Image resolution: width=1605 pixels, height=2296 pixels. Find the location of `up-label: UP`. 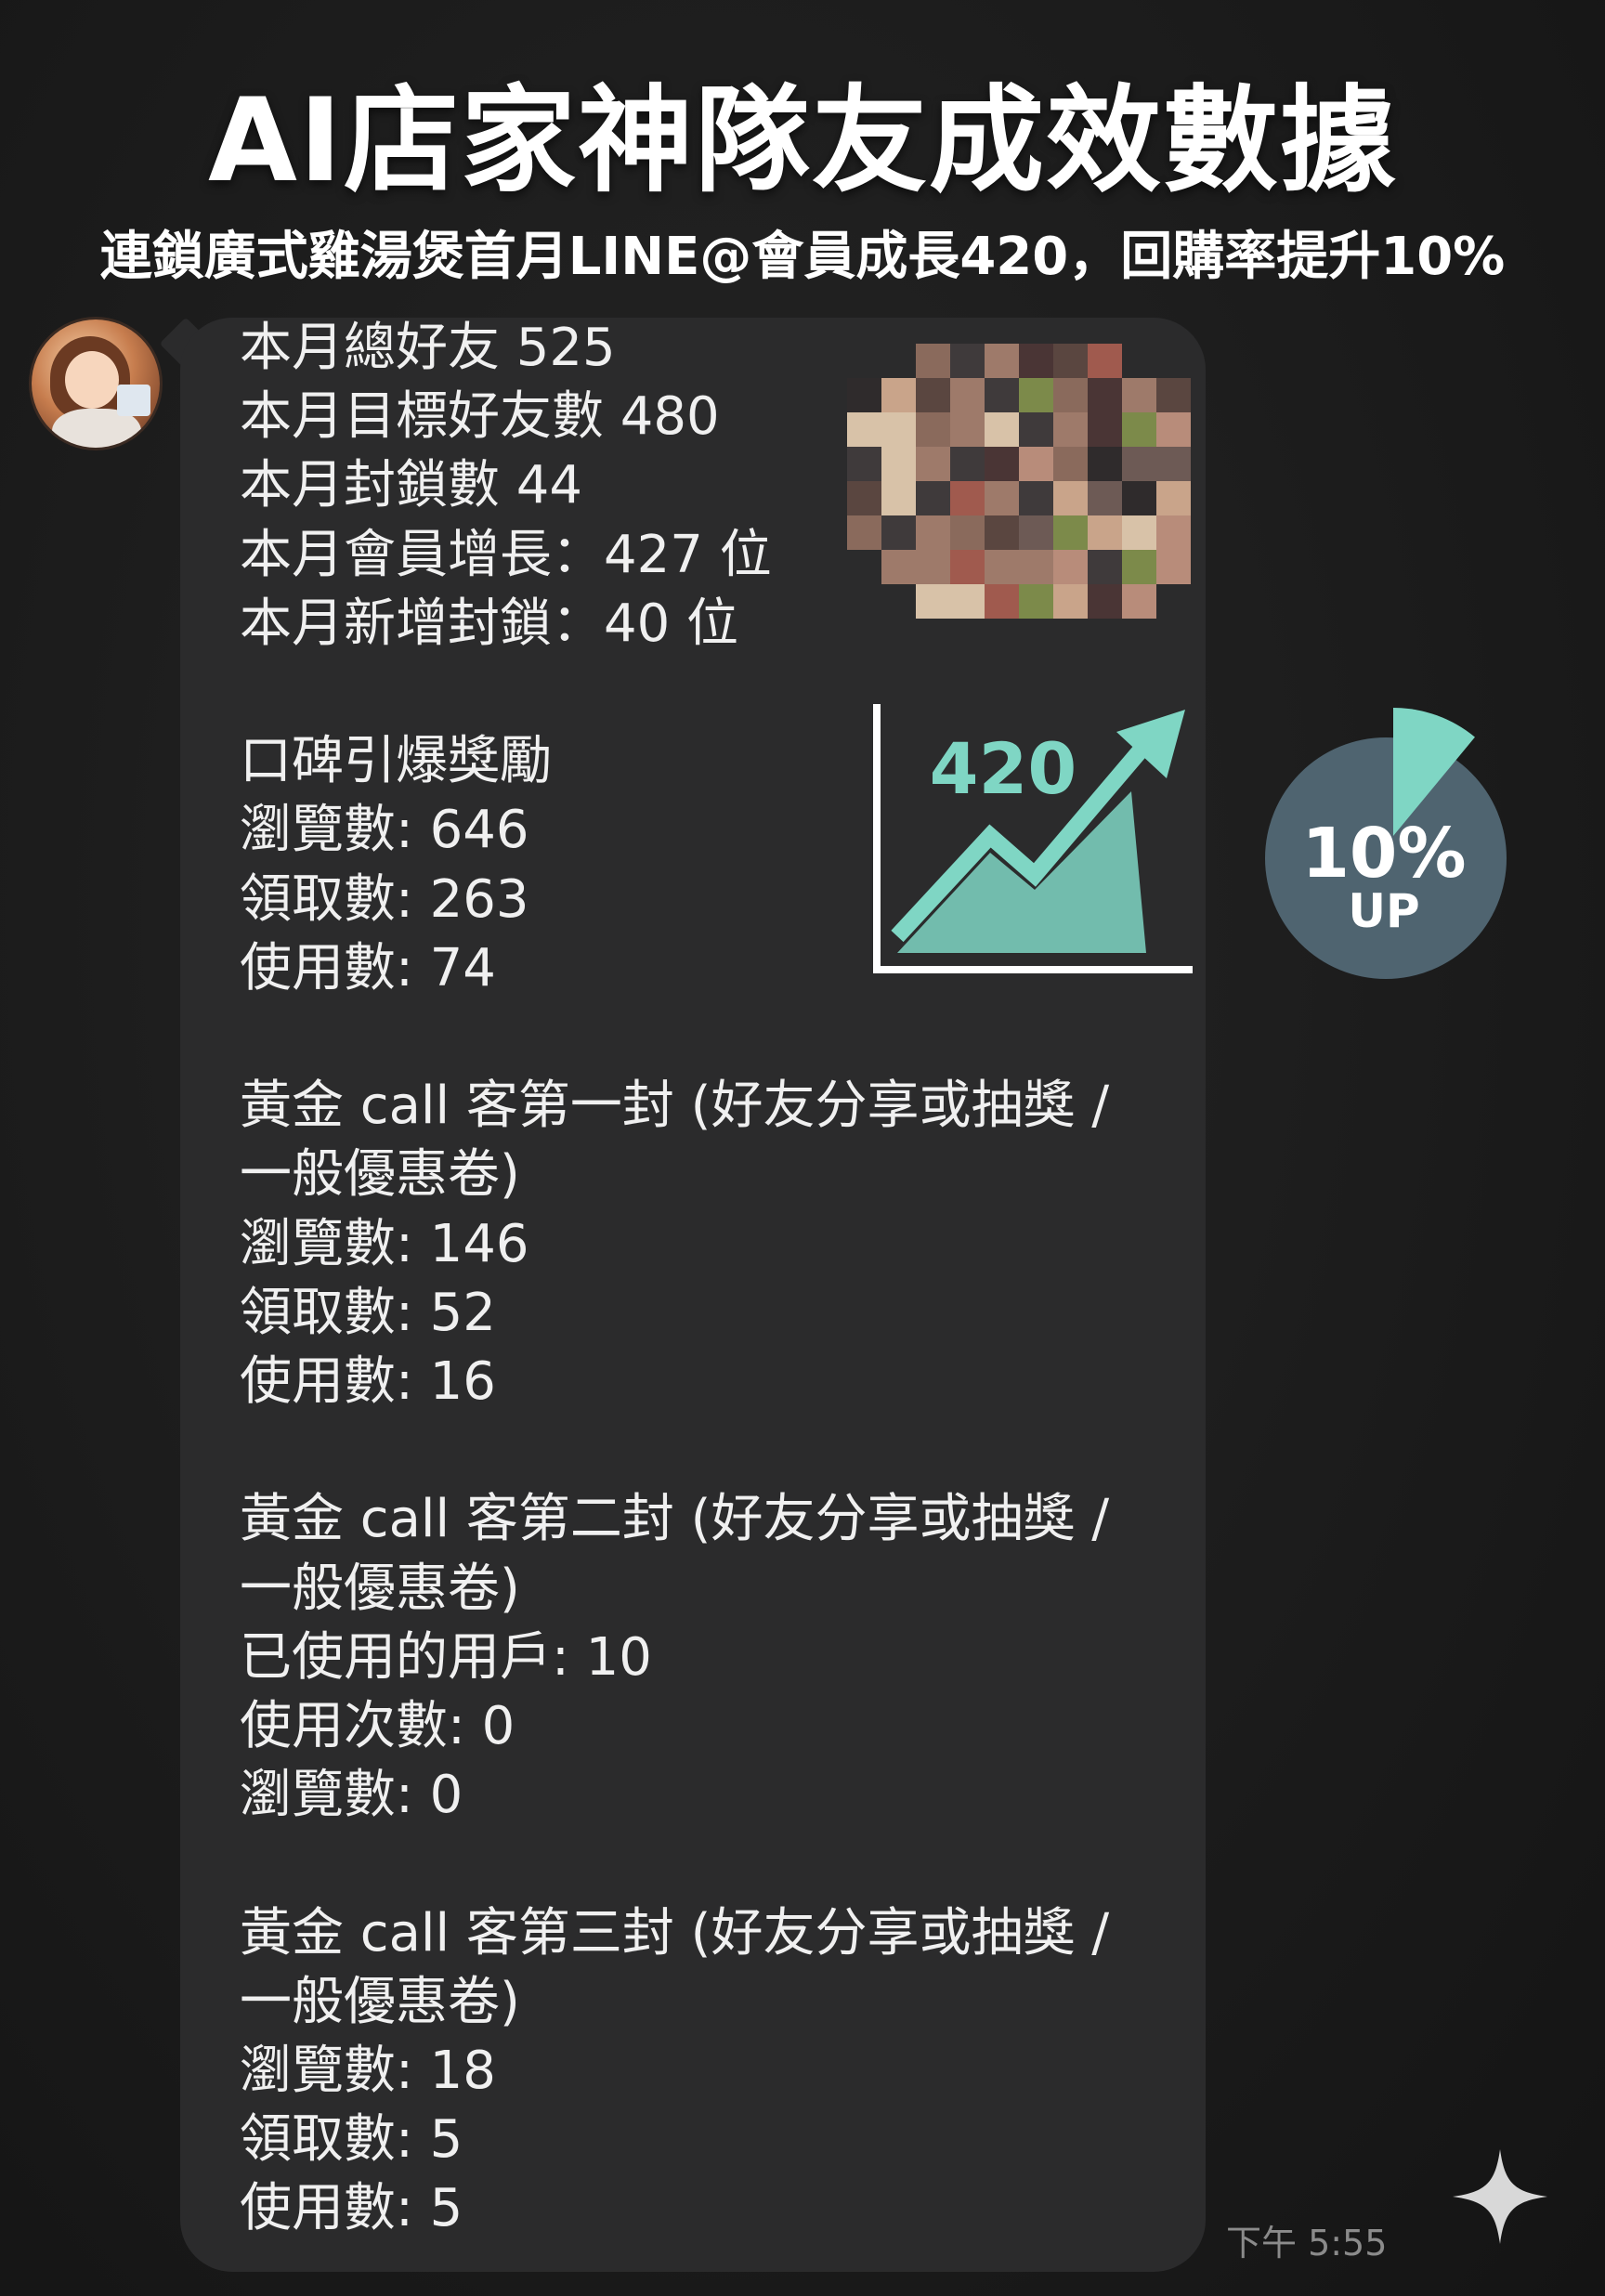

up-label: UP is located at coordinates (1383, 911).